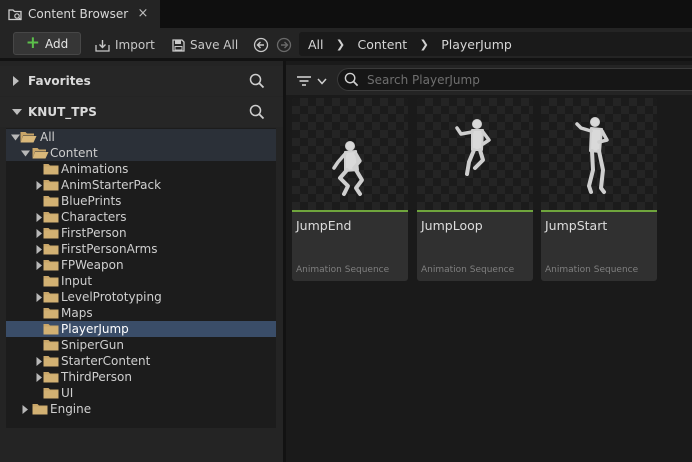 This screenshot has width=692, height=462. What do you see at coordinates (214, 45) in the screenshot?
I see `save-all-label: Save All` at bounding box center [214, 45].